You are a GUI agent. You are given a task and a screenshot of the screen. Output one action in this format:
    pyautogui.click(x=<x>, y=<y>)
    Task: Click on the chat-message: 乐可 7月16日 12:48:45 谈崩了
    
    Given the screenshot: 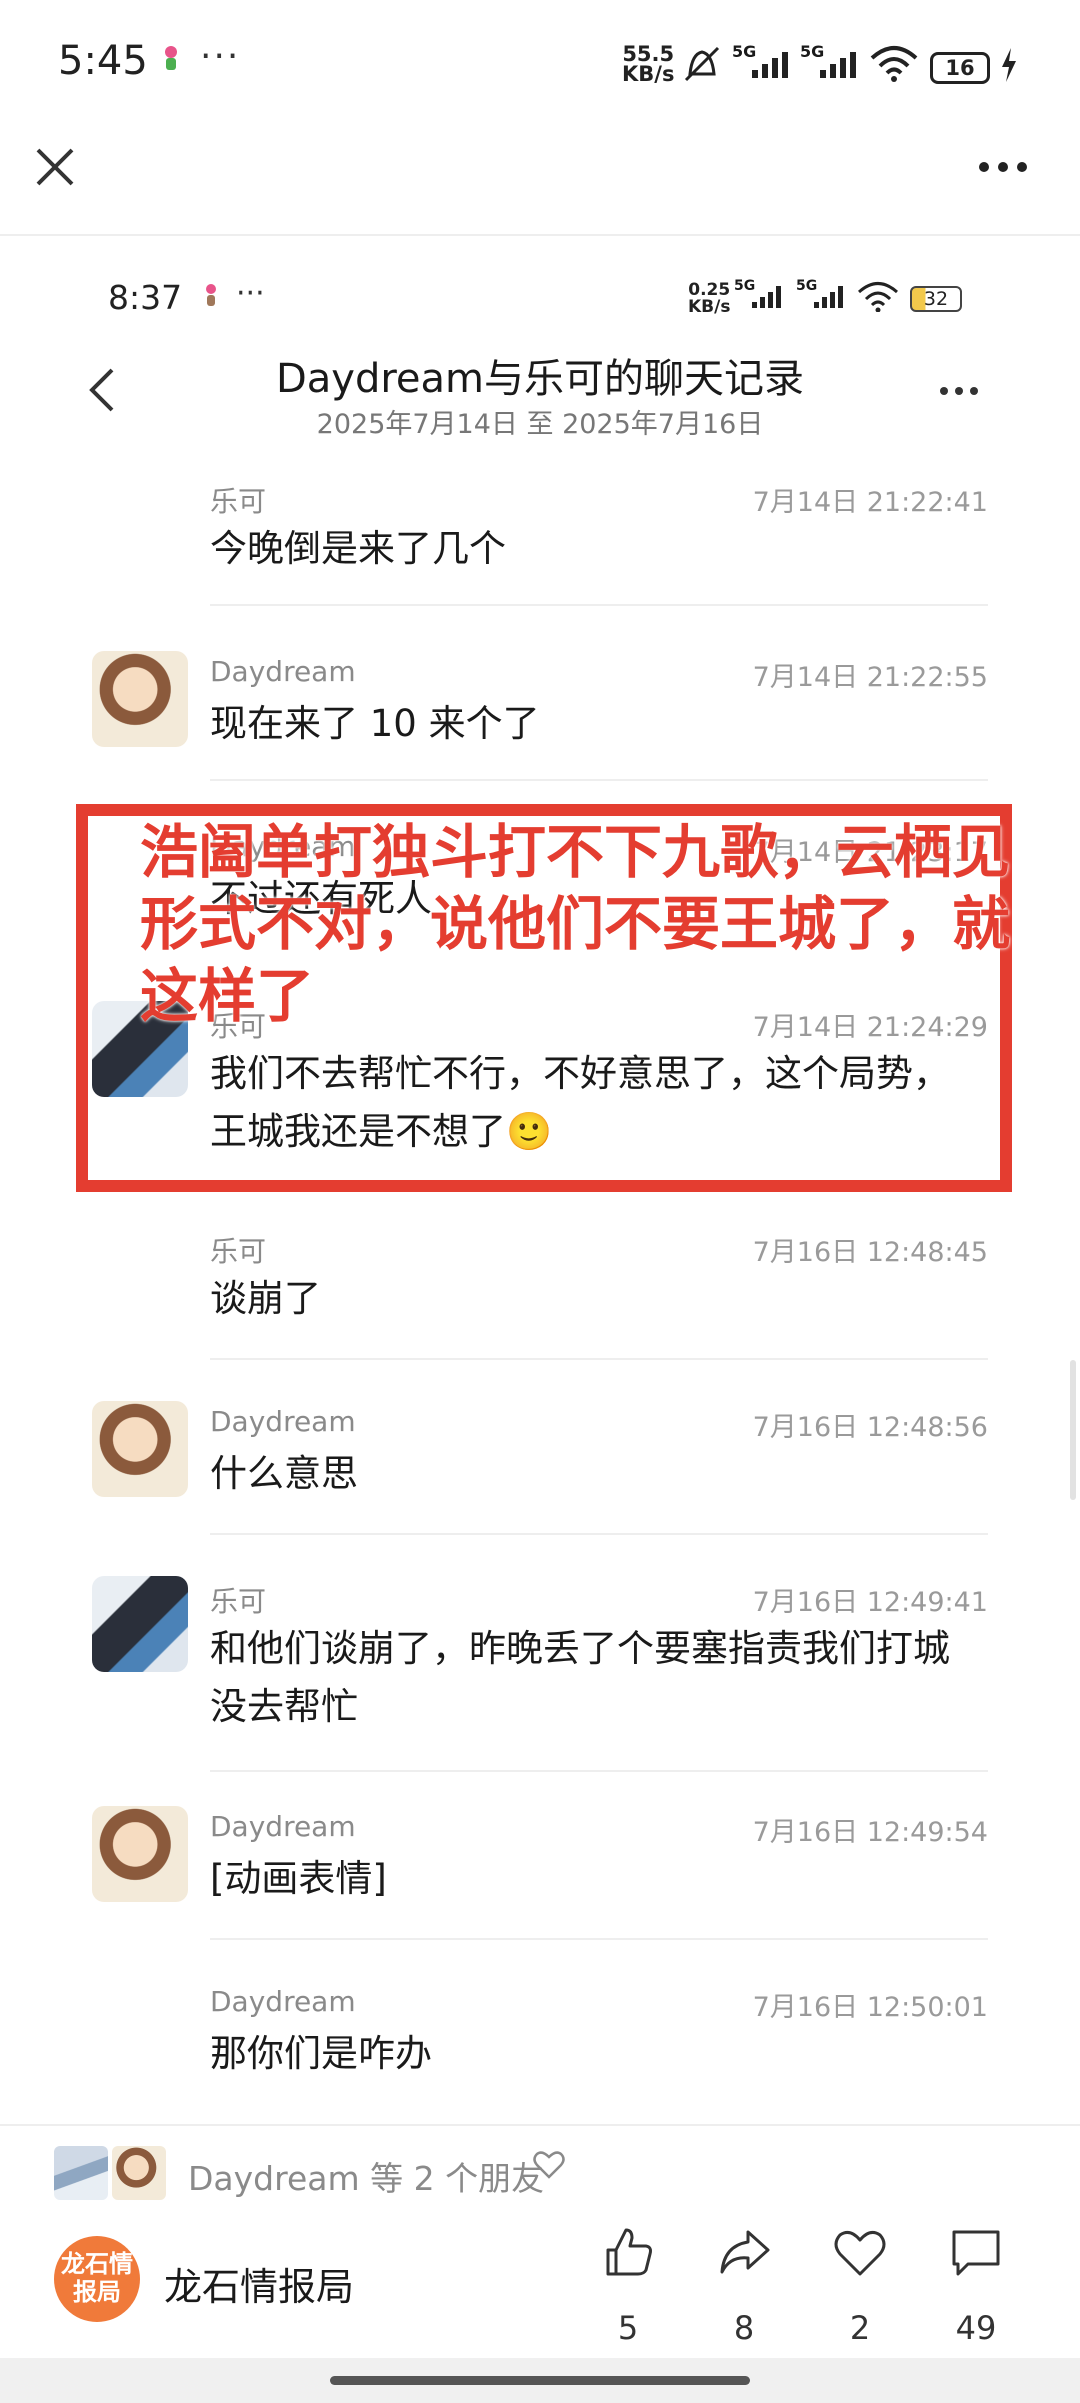 What is the action you would take?
    pyautogui.click(x=540, y=1290)
    